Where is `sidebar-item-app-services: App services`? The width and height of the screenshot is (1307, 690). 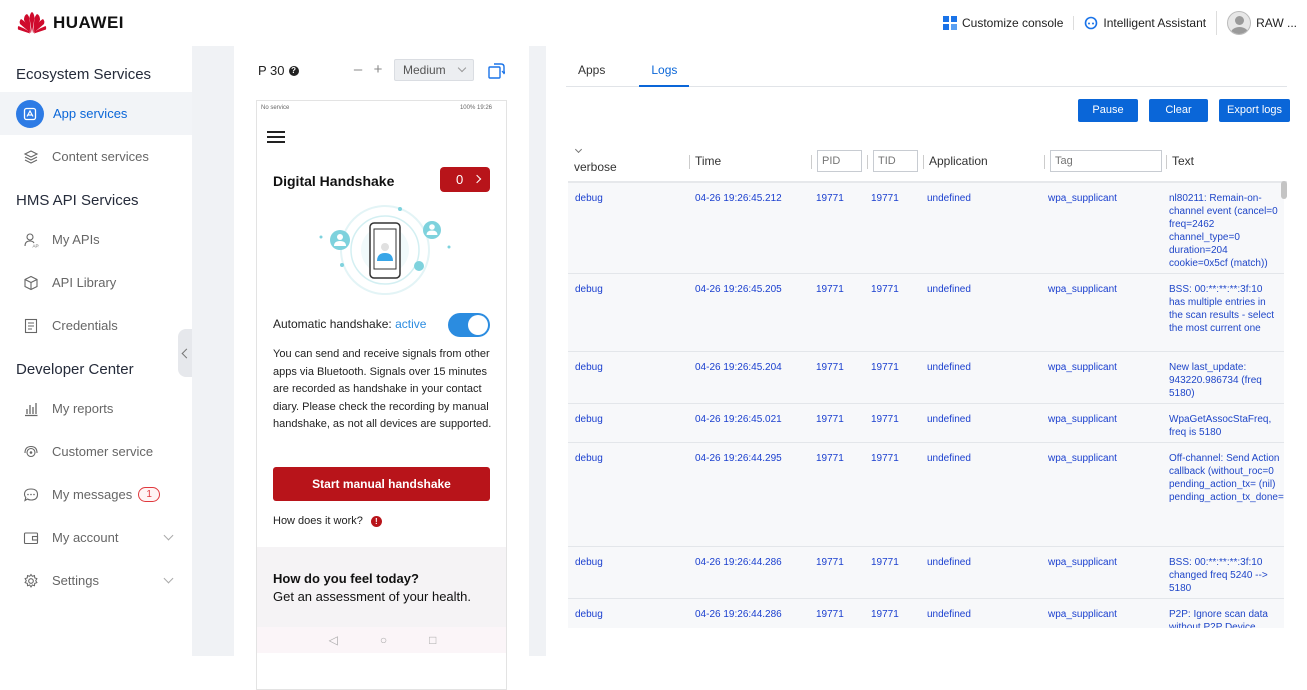
sidebar-item-app-services: App services is located at coordinates (96, 113).